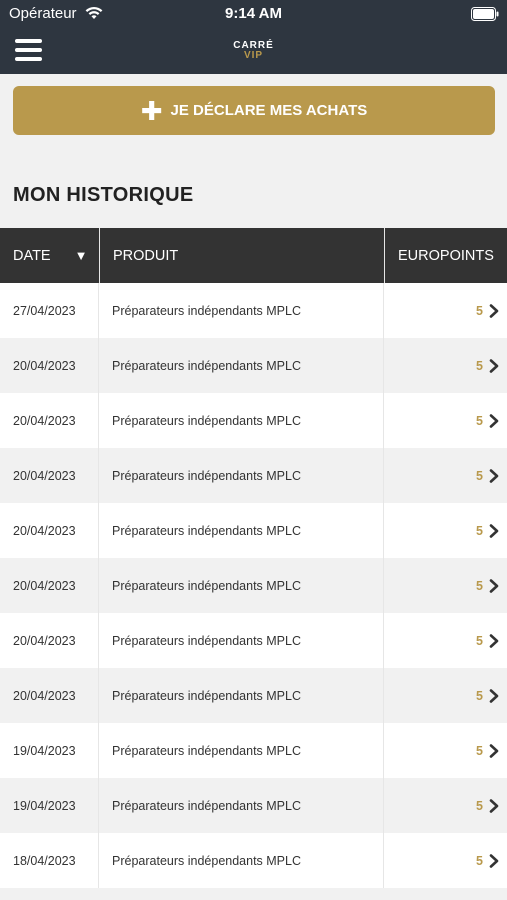 The image size is (507, 900). I want to click on column-header-europoints: EUROPOINTS, so click(445, 255).